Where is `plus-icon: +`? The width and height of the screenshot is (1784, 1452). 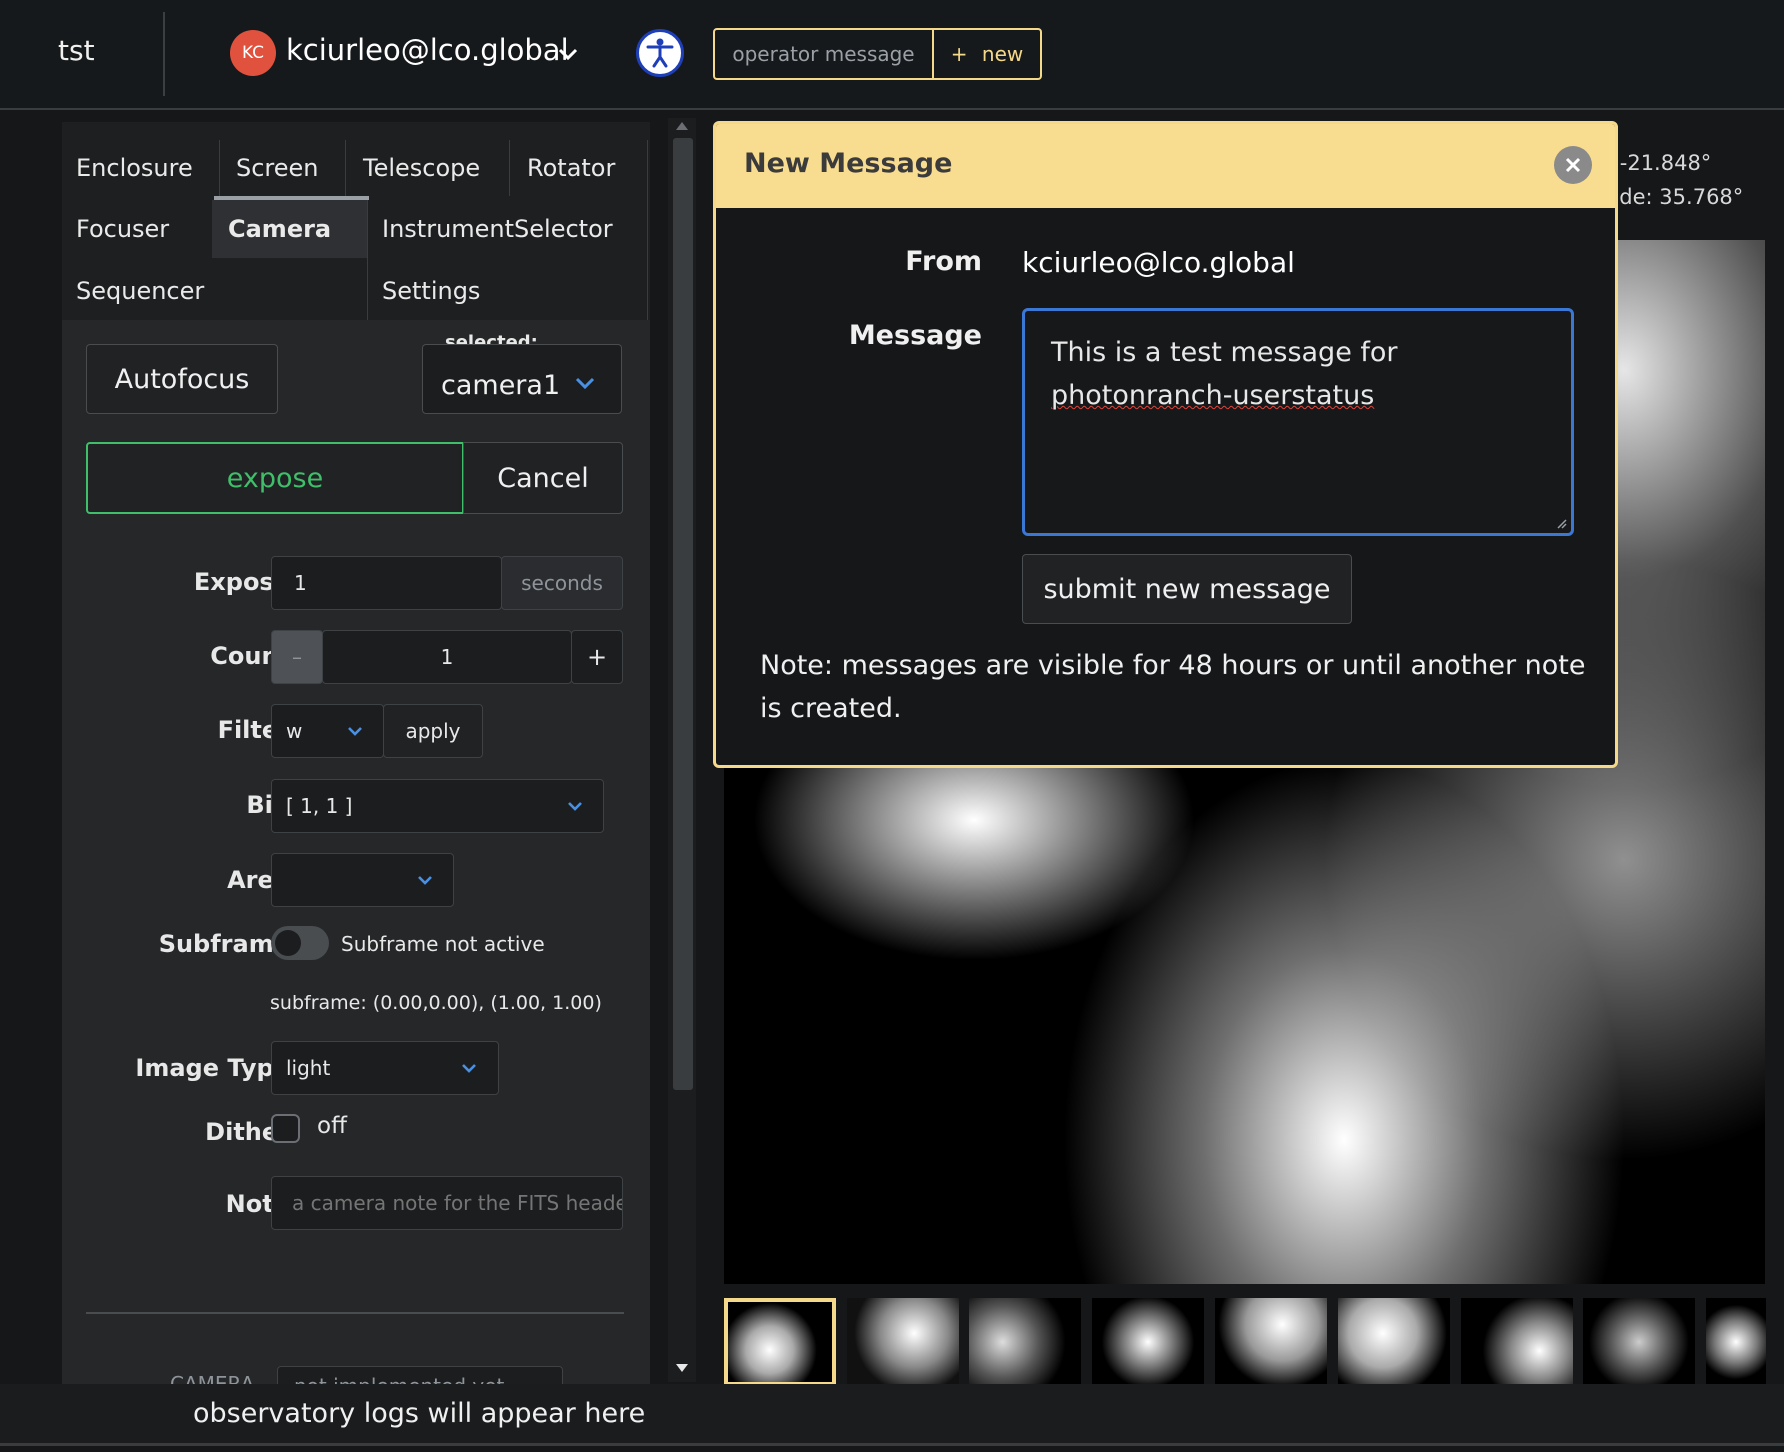 plus-icon: + is located at coordinates (959, 54).